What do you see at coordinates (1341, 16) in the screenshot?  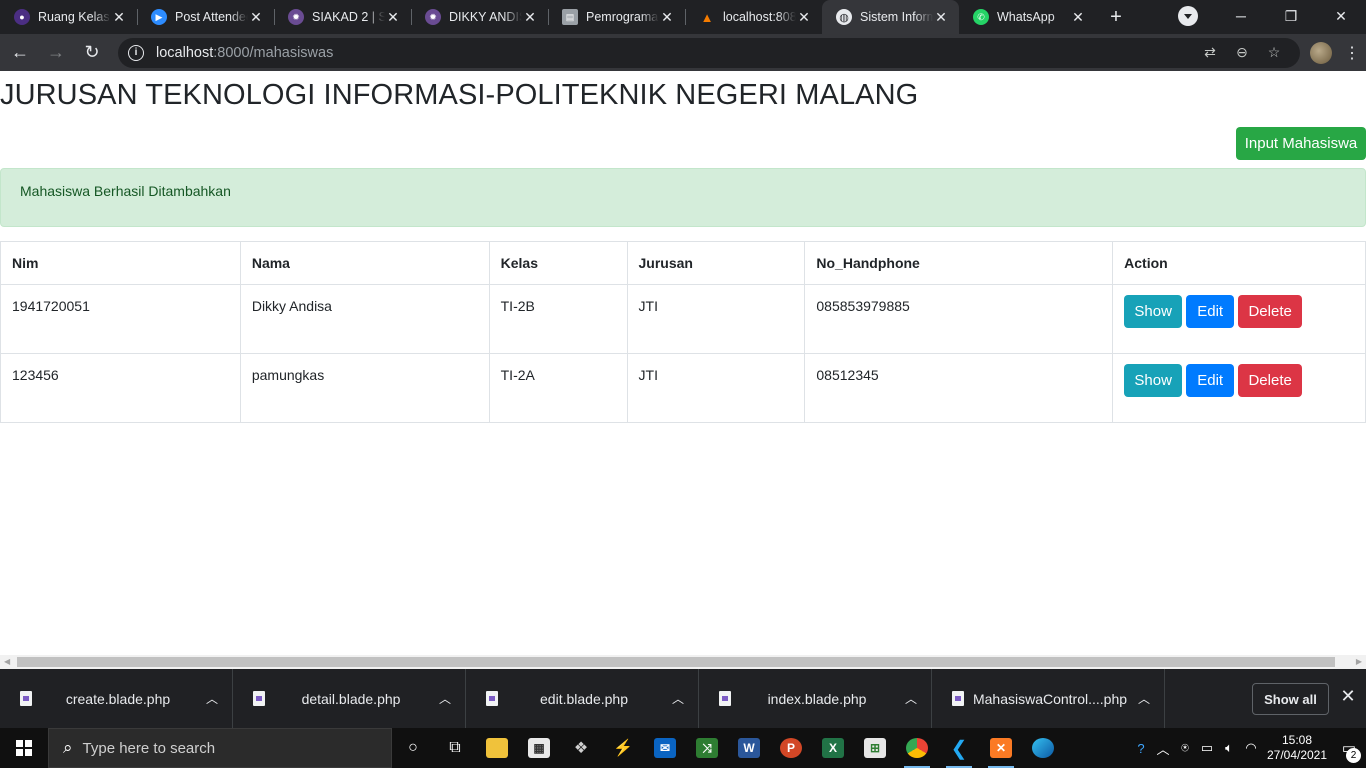 I see `window-close-icon: ✕` at bounding box center [1341, 16].